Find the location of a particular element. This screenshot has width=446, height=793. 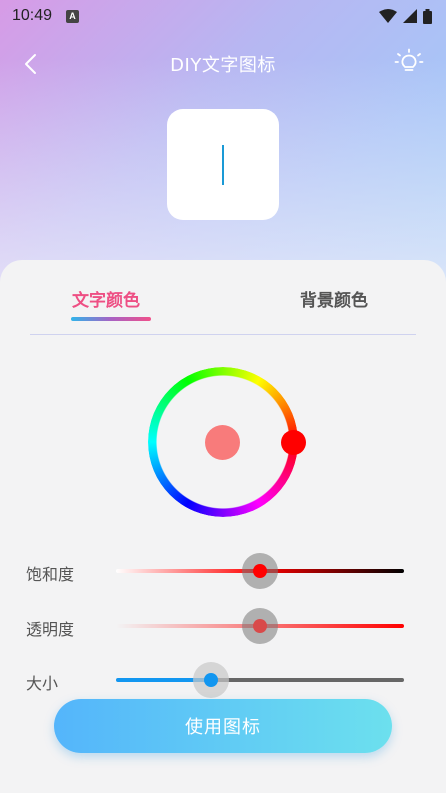

preview-text-cursor is located at coordinates (223, 164).